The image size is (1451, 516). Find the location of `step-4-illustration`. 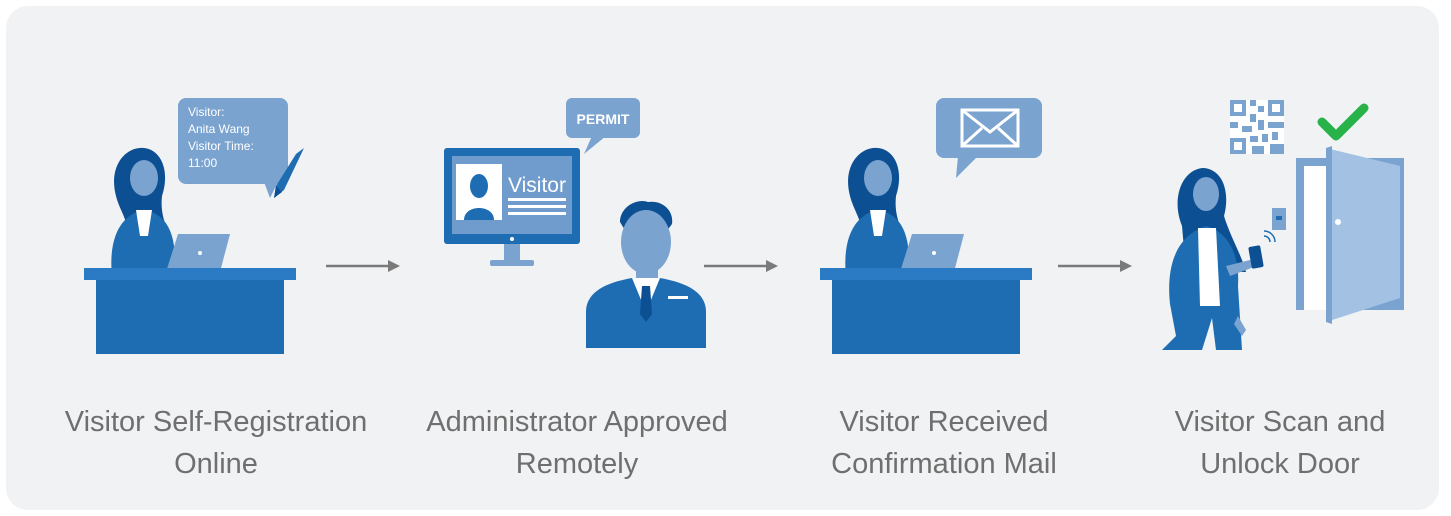

step-4-illustration is located at coordinates (1298, 231).